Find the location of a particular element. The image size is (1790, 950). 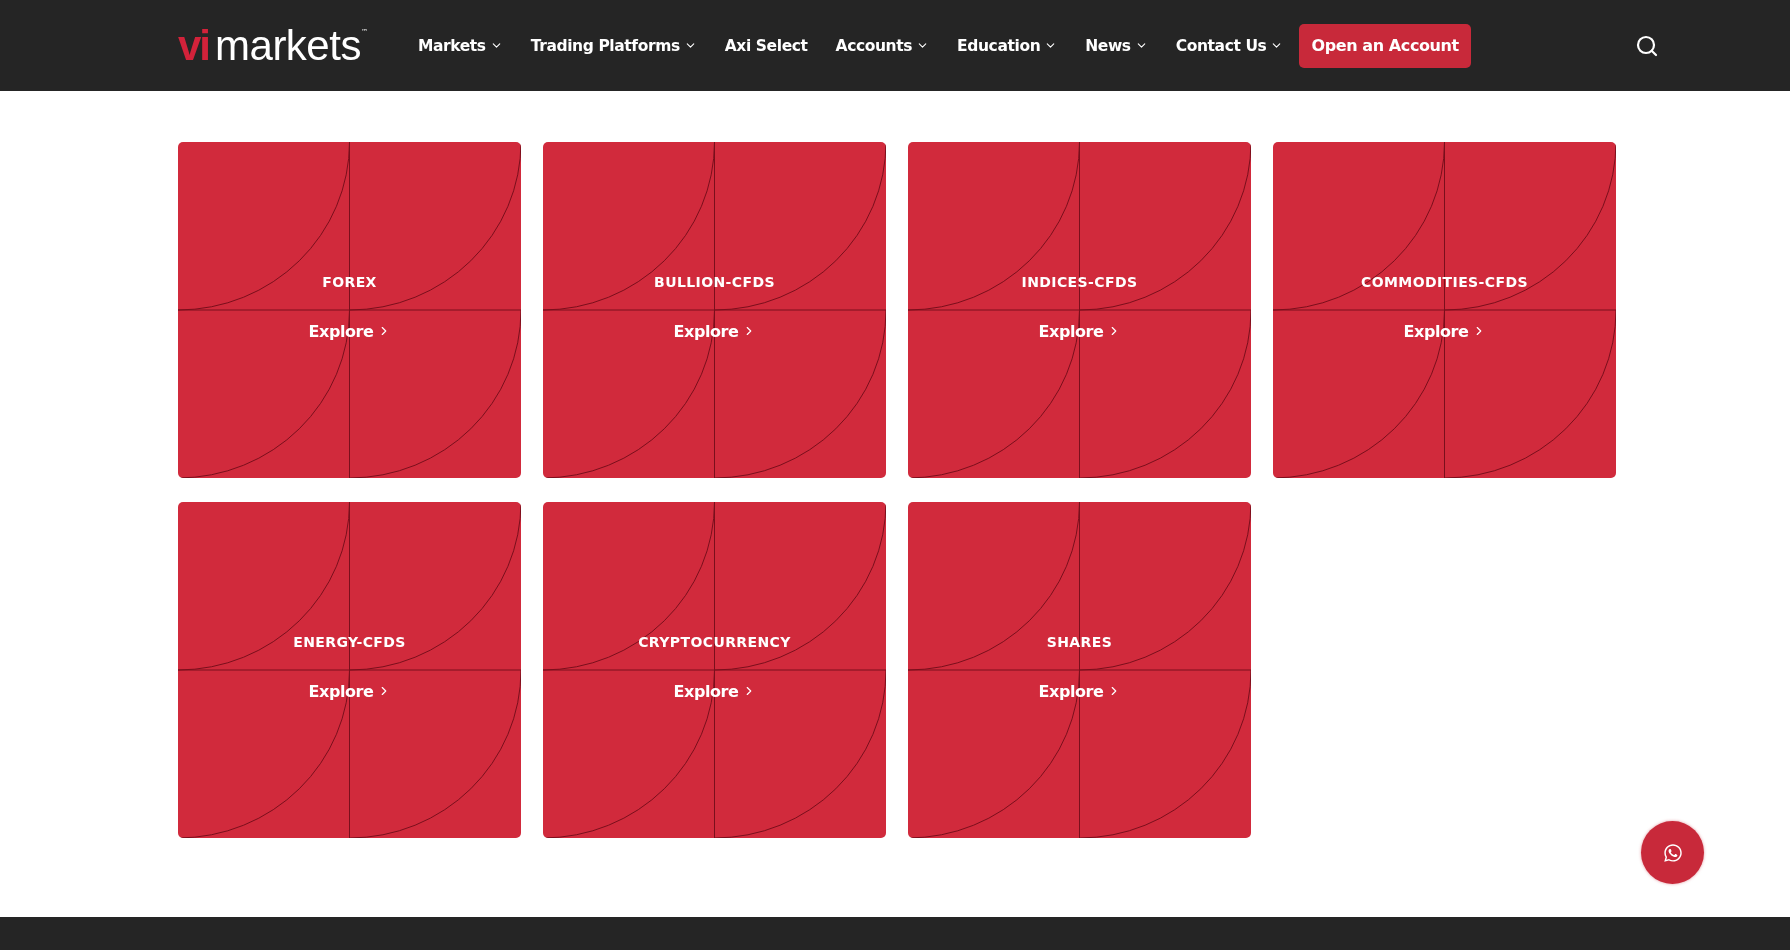

card-title: BULLION-CFDS is located at coordinates (714, 281).